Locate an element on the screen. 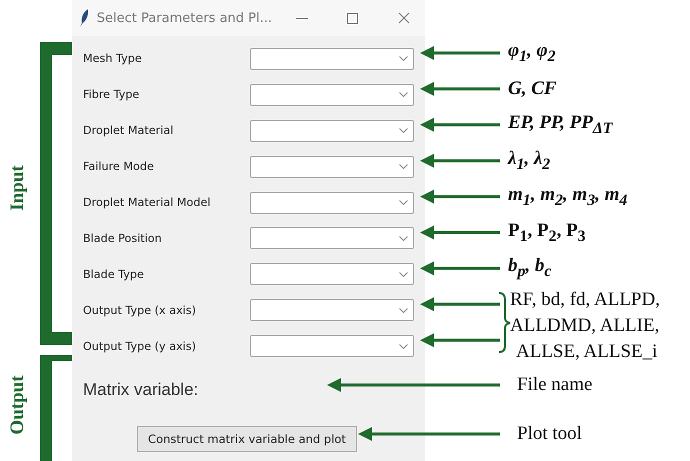  output-types-note: RF, bd, fd, ALLPD, is located at coordinates (585, 300).